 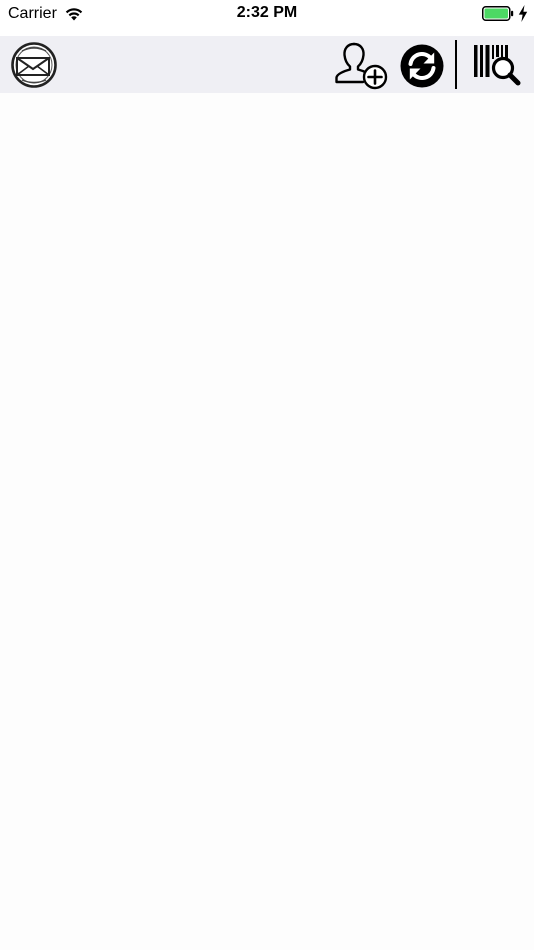 I want to click on sync-button, so click(x=422, y=66).